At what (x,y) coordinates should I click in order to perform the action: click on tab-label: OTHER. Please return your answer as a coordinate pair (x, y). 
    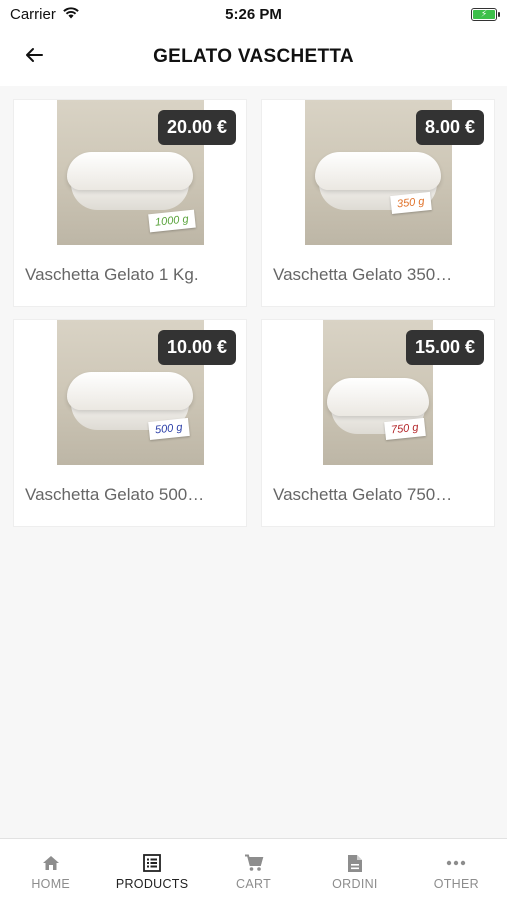
    Looking at the image, I should click on (456, 884).